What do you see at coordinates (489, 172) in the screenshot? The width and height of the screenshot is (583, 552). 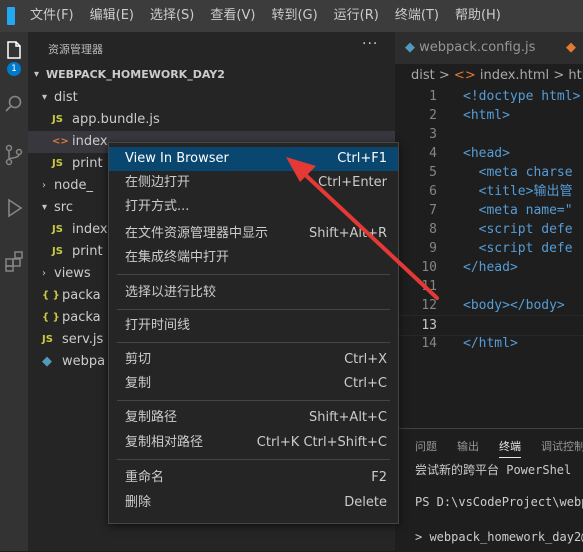 I see `code-line: 5 <meta charse` at bounding box center [489, 172].